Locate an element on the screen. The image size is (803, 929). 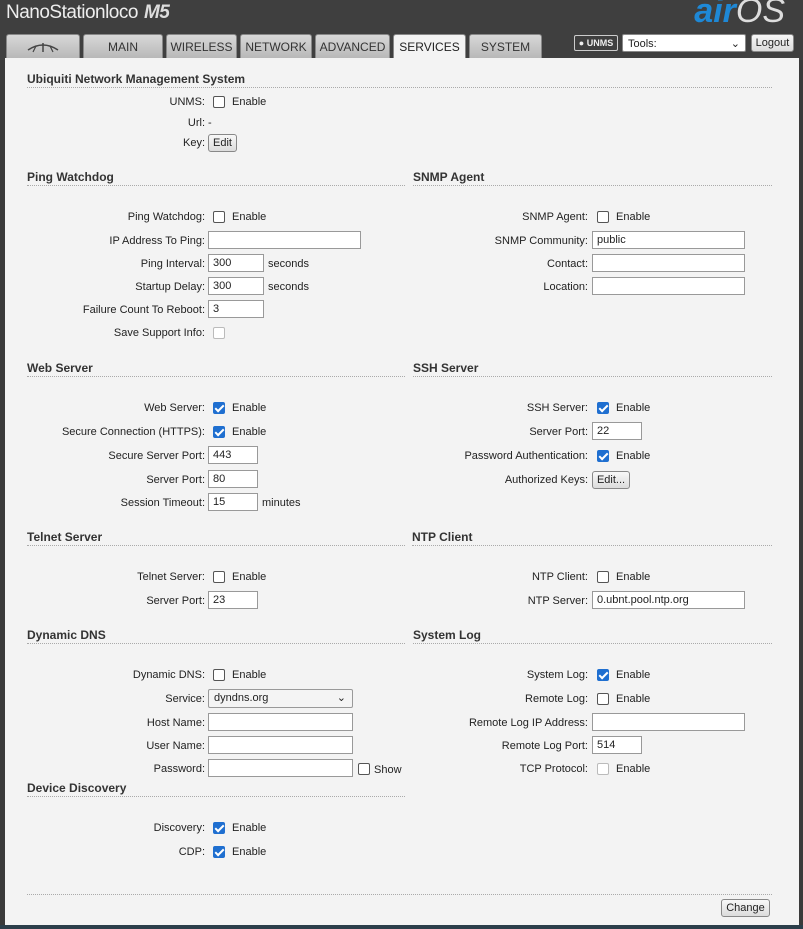
ssh-port-label: Server Port: is located at coordinates (558, 432).